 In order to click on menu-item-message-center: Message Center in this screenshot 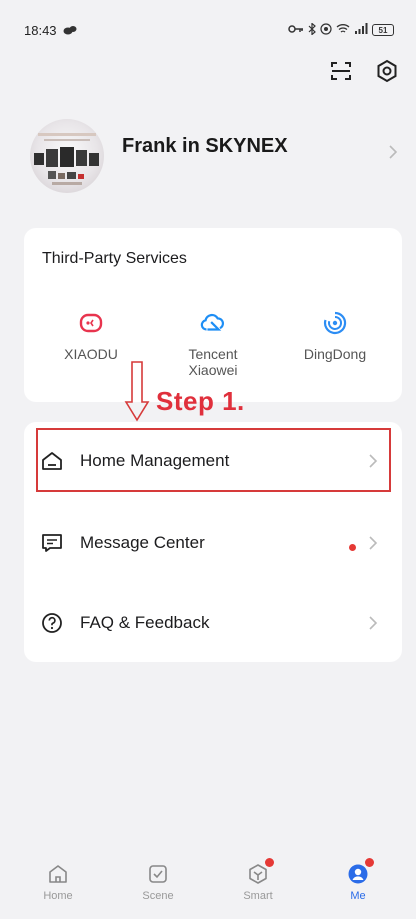, I will do `click(213, 543)`.